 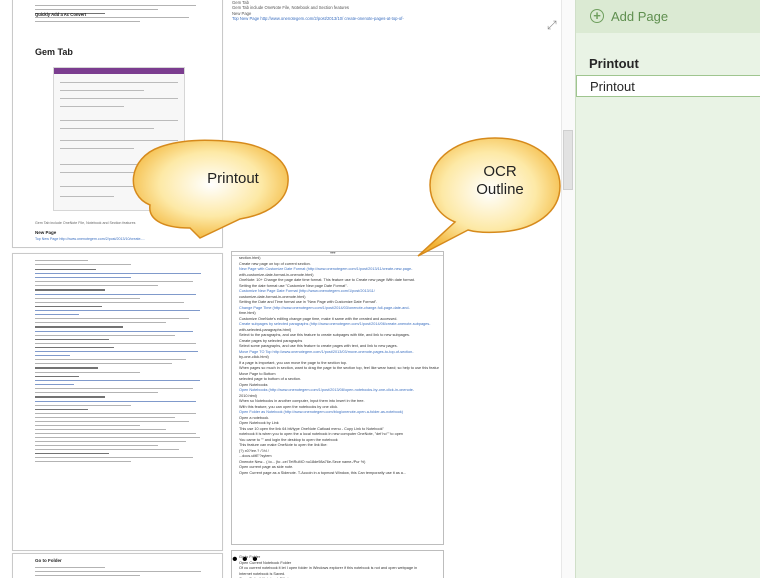 I want to click on ocr-callout-label: OCR Outline, so click(x=500, y=181).